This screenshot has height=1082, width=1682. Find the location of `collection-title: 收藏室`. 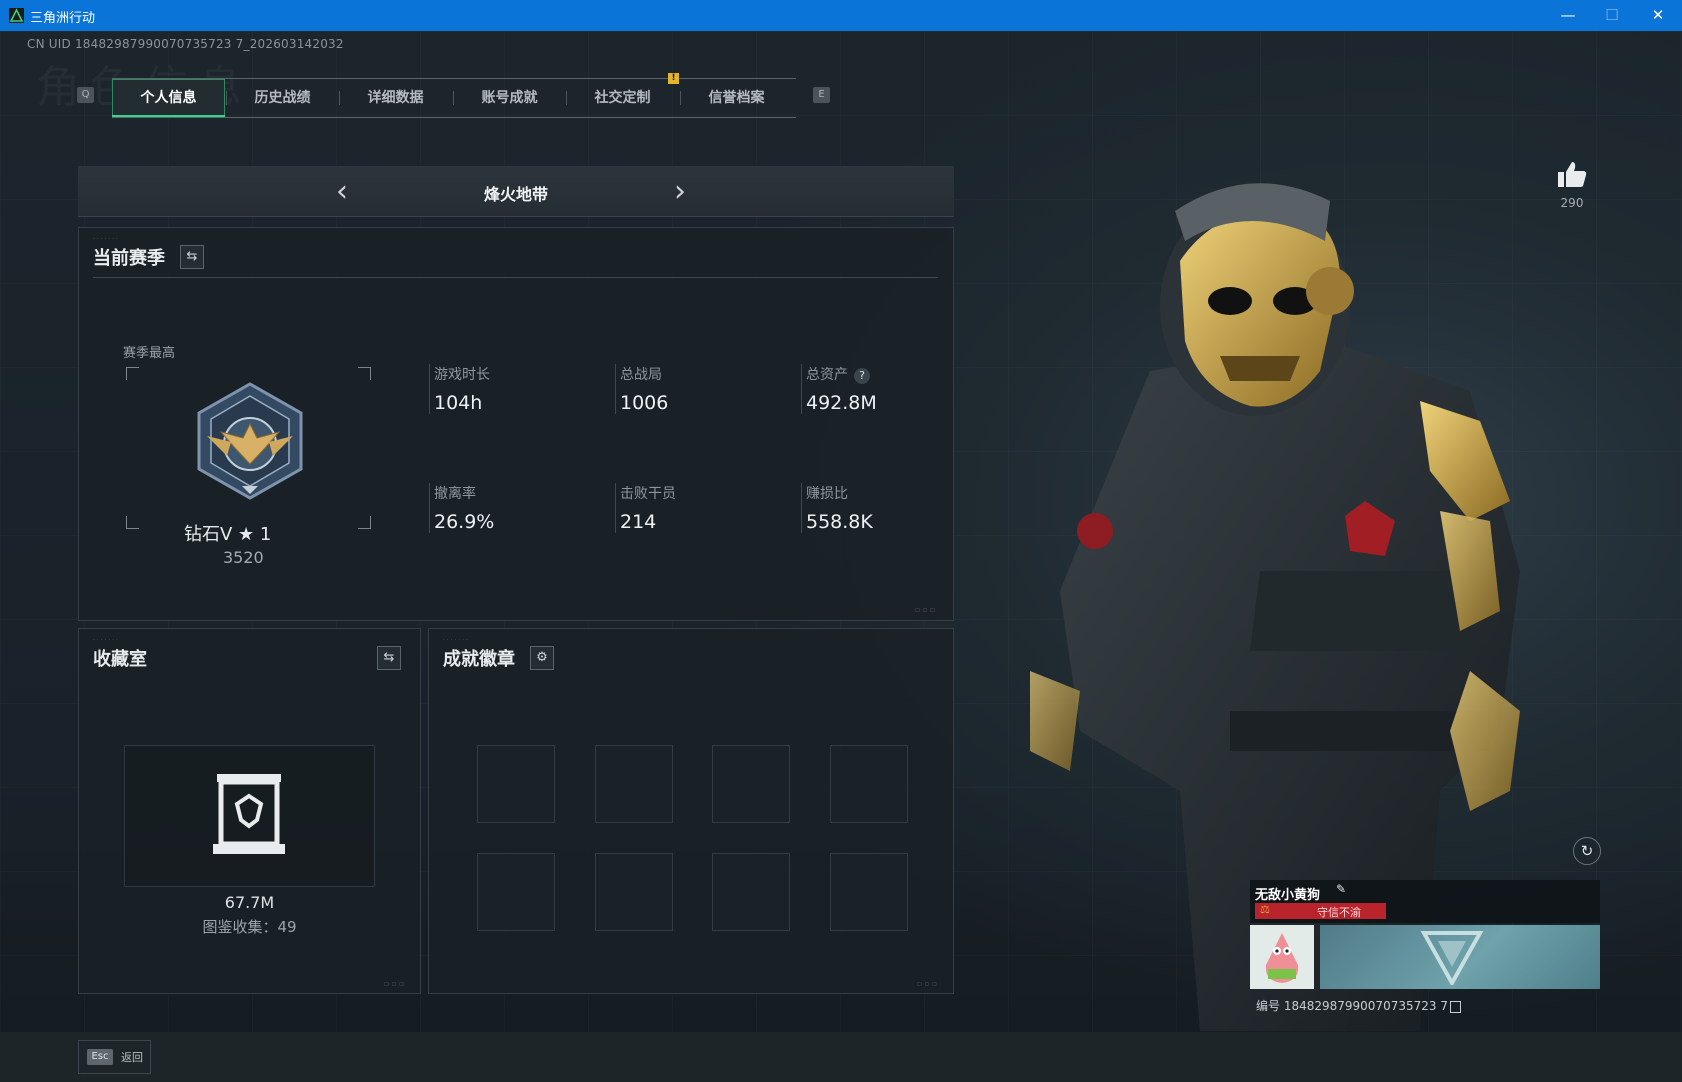

collection-title: 收藏室 is located at coordinates (120, 659).